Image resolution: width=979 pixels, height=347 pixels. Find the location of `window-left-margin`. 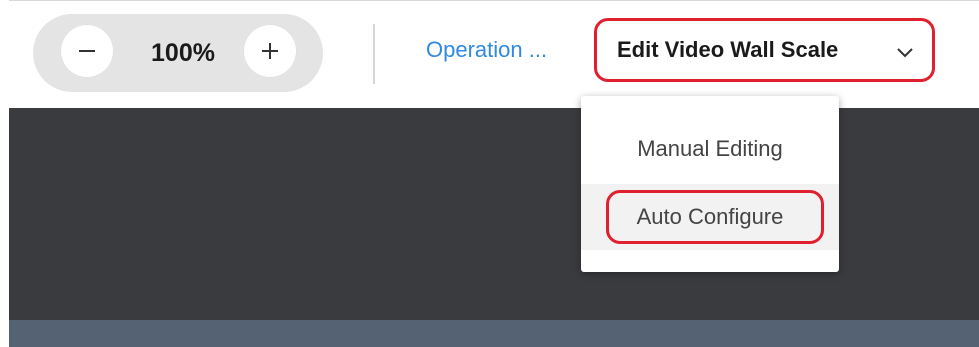

window-left-margin is located at coordinates (4, 173).